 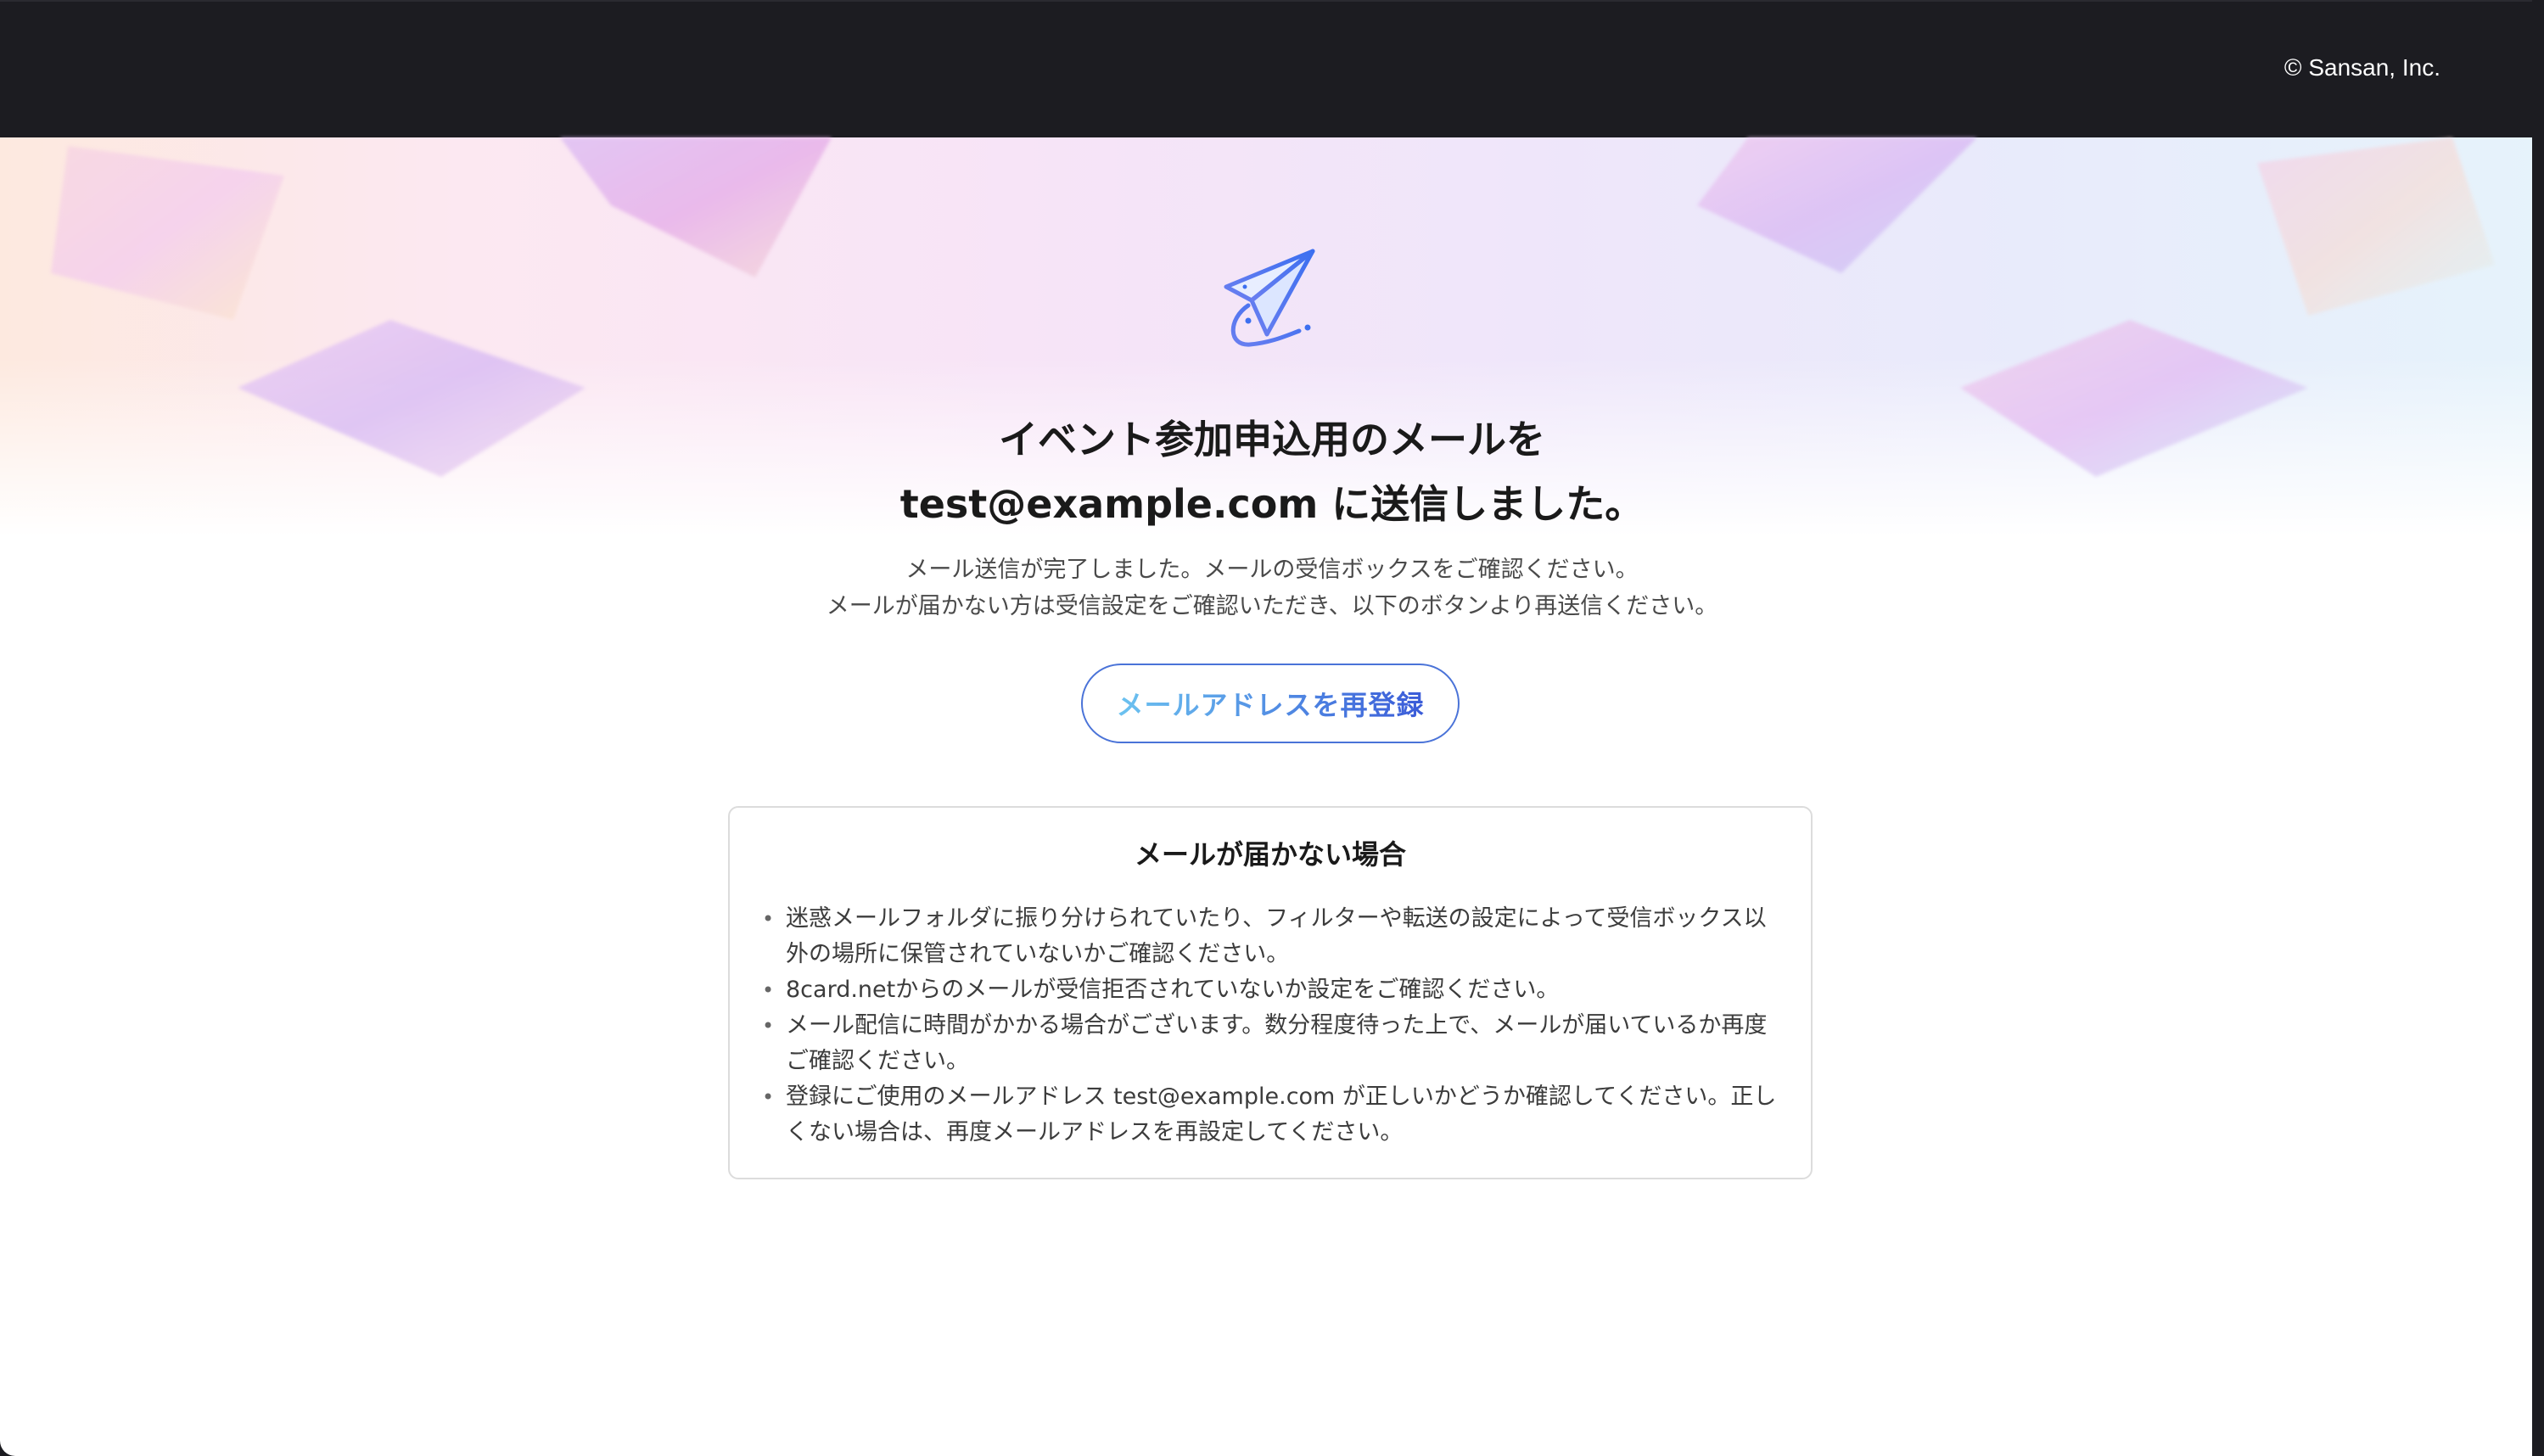 I want to click on help-item: 8card.netからのメールが受信拒否されていないか設定をご確認ください。, so click(x=1271, y=990).